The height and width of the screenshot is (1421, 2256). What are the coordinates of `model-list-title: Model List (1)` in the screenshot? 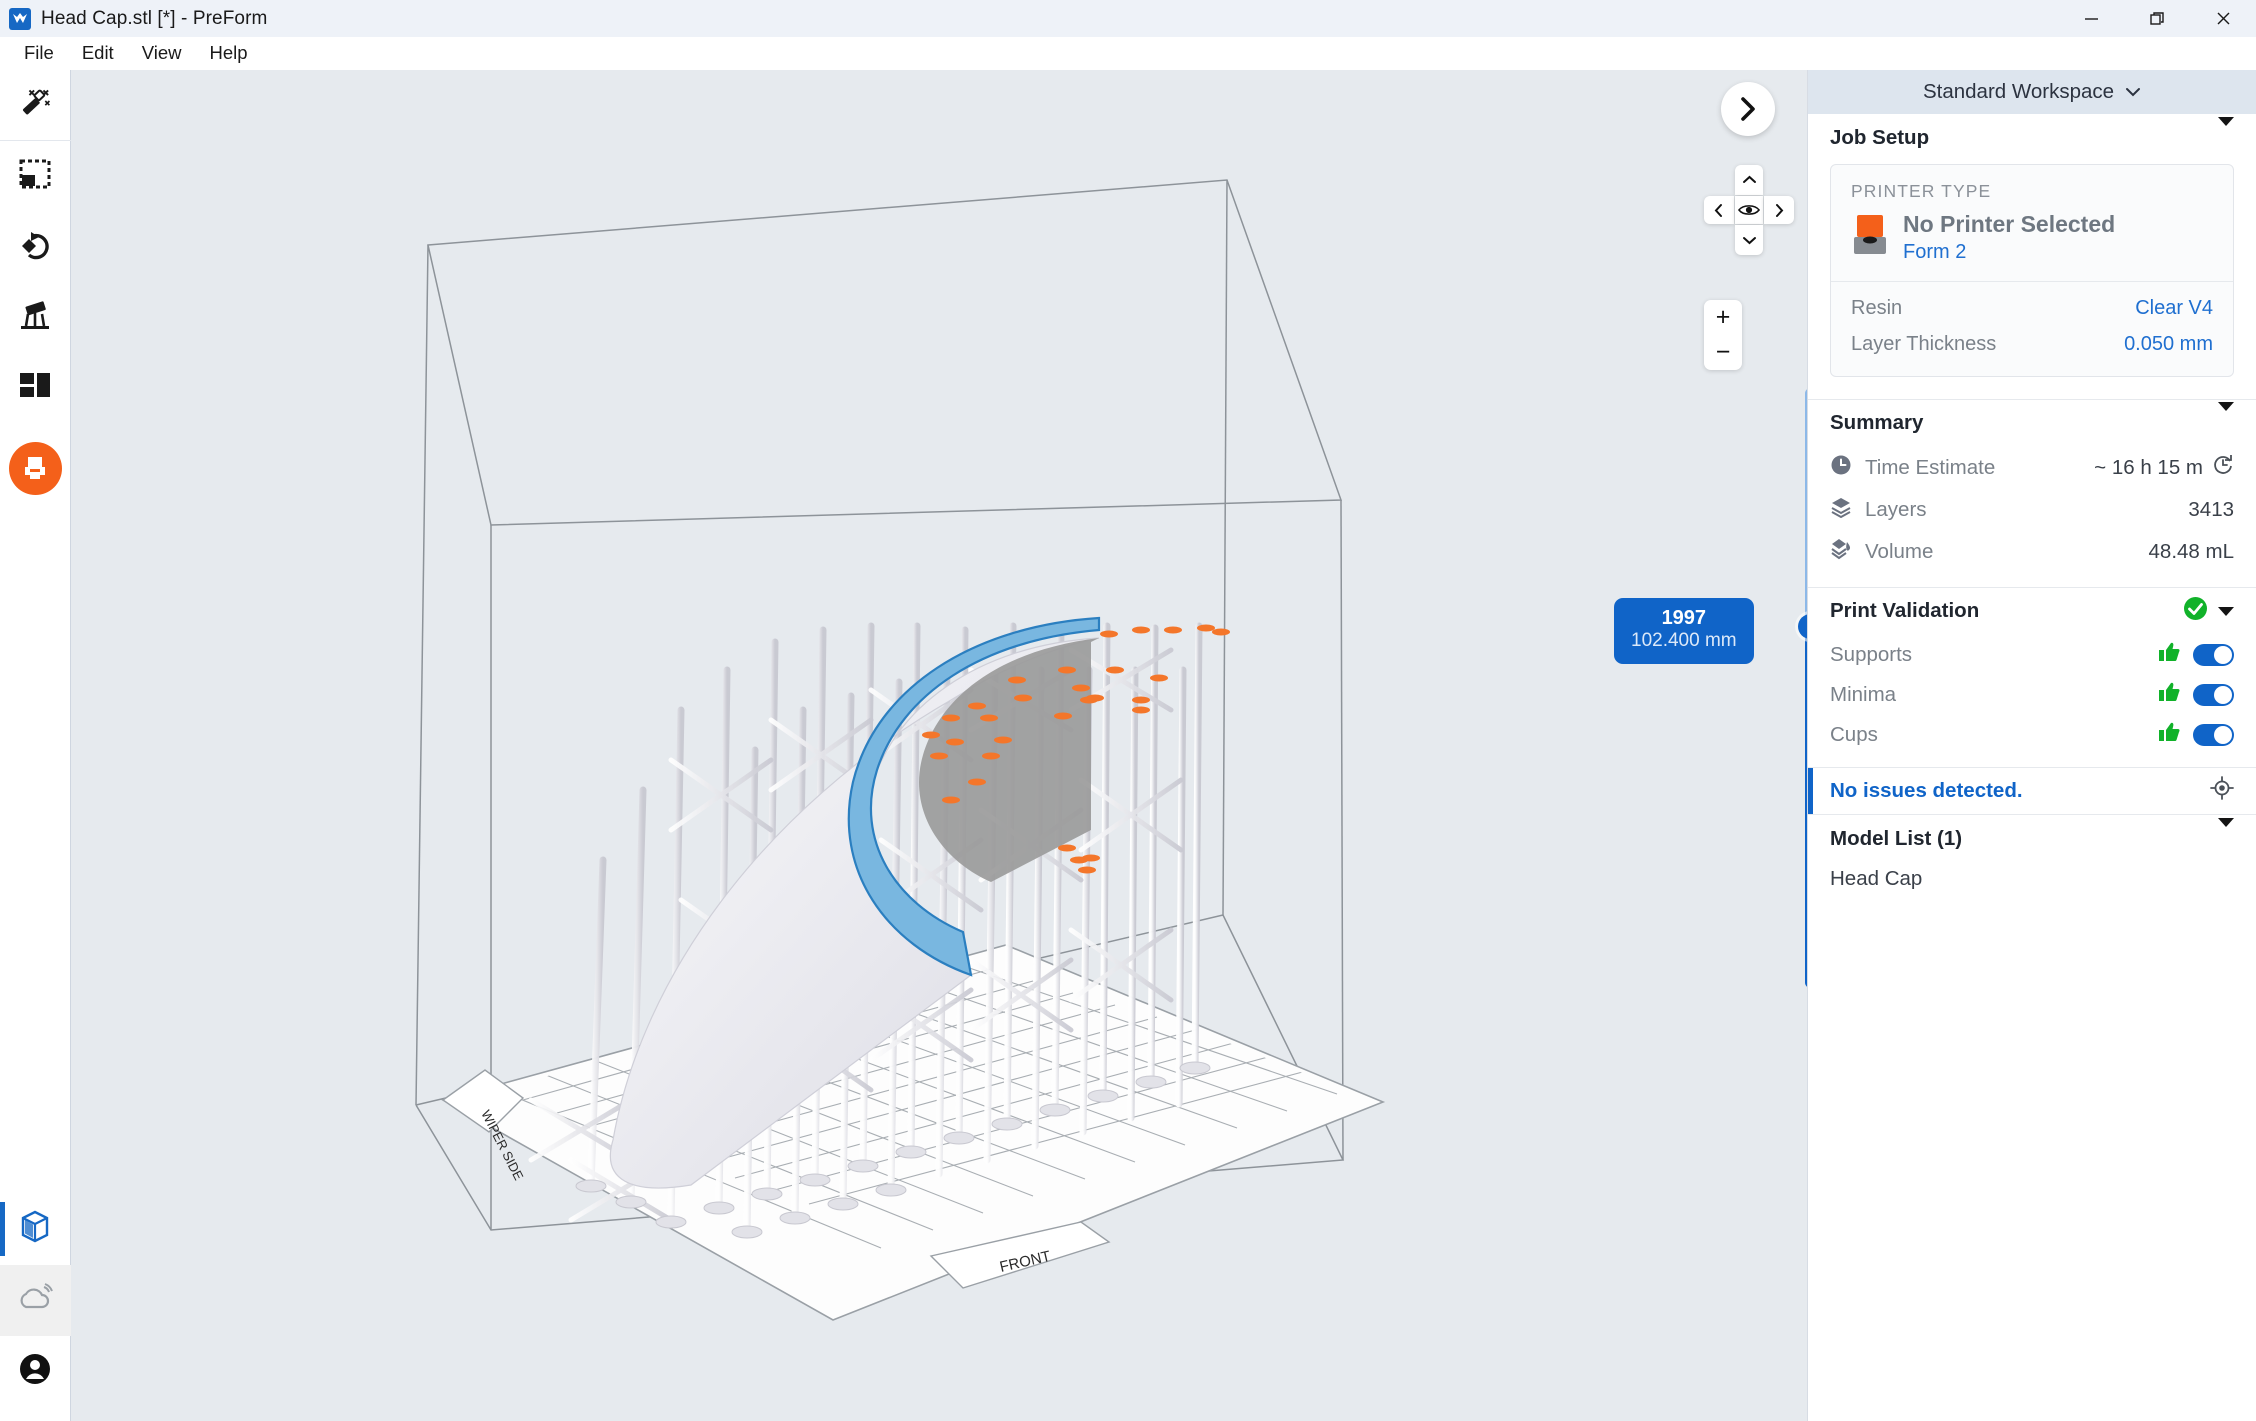 It's located at (1896, 838).